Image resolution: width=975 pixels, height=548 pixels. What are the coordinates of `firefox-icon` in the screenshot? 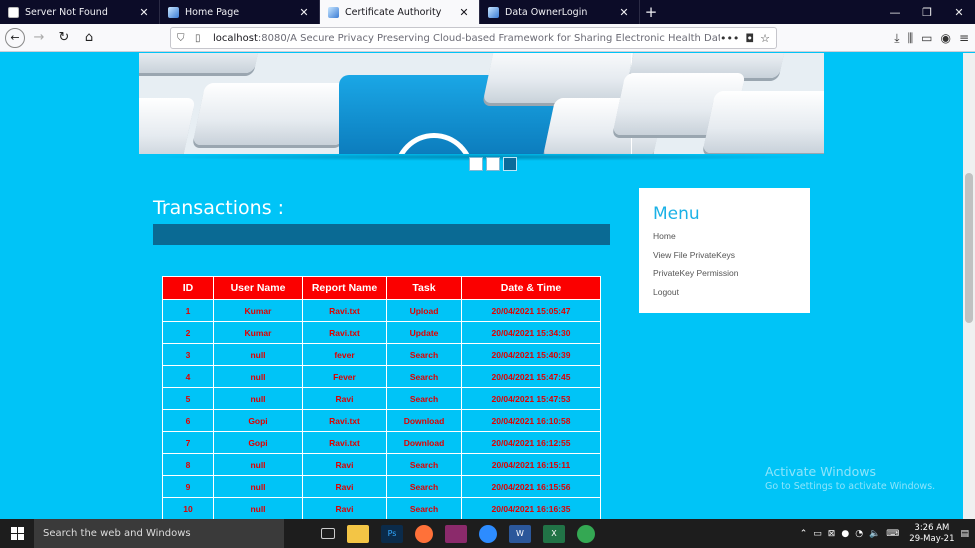 It's located at (424, 533).